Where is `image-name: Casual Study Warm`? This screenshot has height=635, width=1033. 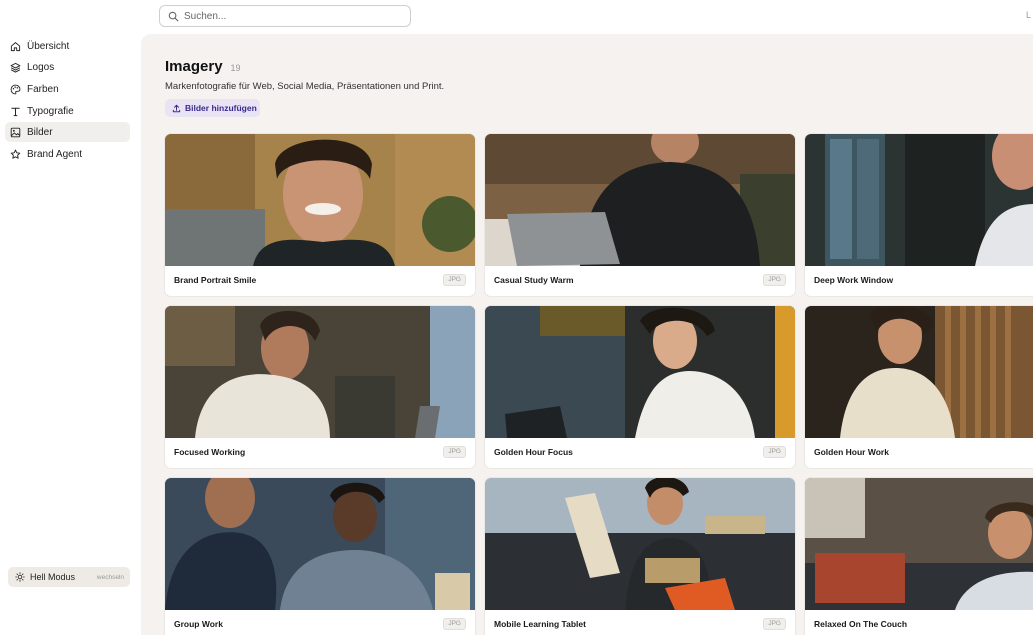
image-name: Casual Study Warm is located at coordinates (534, 280).